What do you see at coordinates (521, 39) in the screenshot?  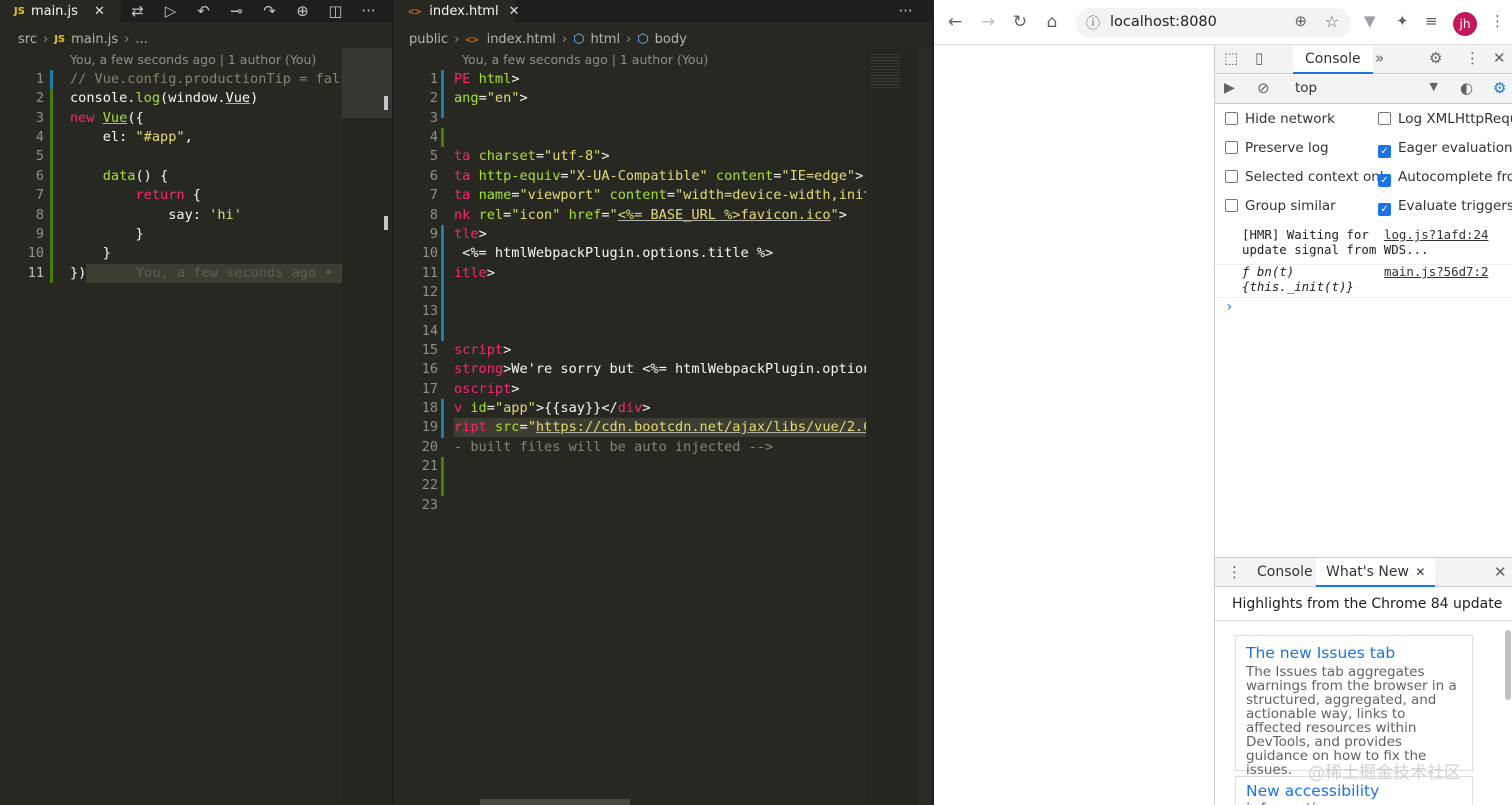 I see `breadcrumb-item: index.html` at bounding box center [521, 39].